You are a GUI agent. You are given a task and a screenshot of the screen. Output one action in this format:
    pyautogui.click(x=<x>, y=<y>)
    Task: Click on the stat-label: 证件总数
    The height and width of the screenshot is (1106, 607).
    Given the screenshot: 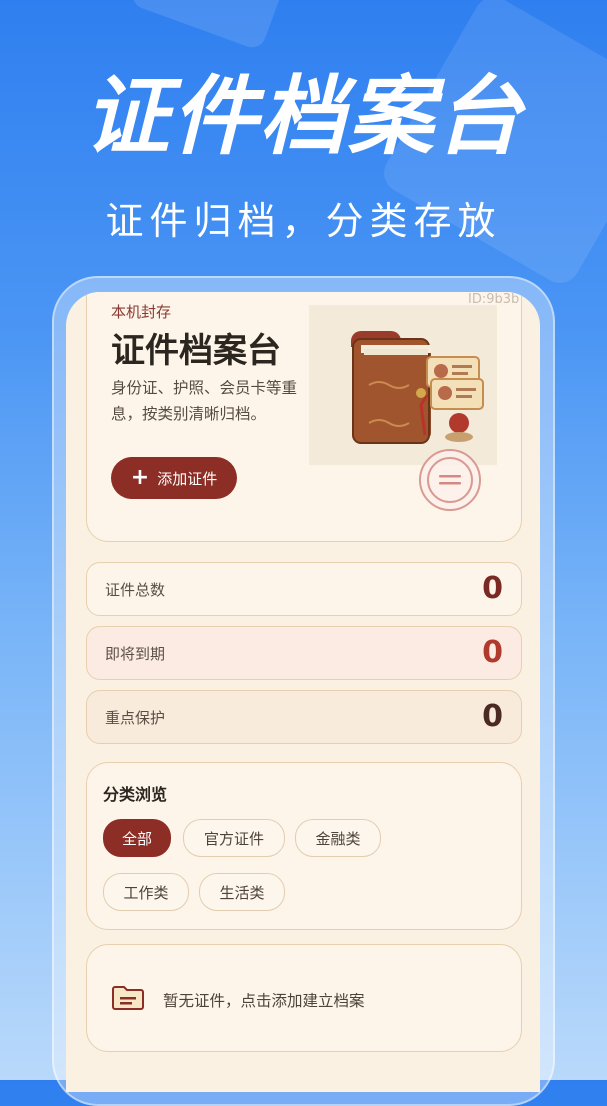 What is the action you would take?
    pyautogui.click(x=135, y=590)
    